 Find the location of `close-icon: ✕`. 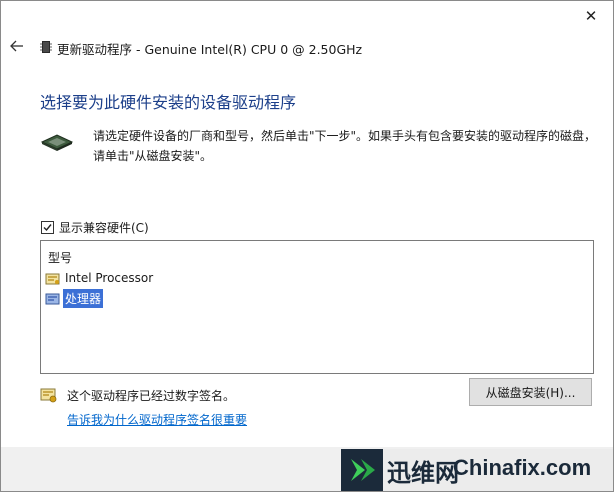

close-icon: ✕ is located at coordinates (591, 16).